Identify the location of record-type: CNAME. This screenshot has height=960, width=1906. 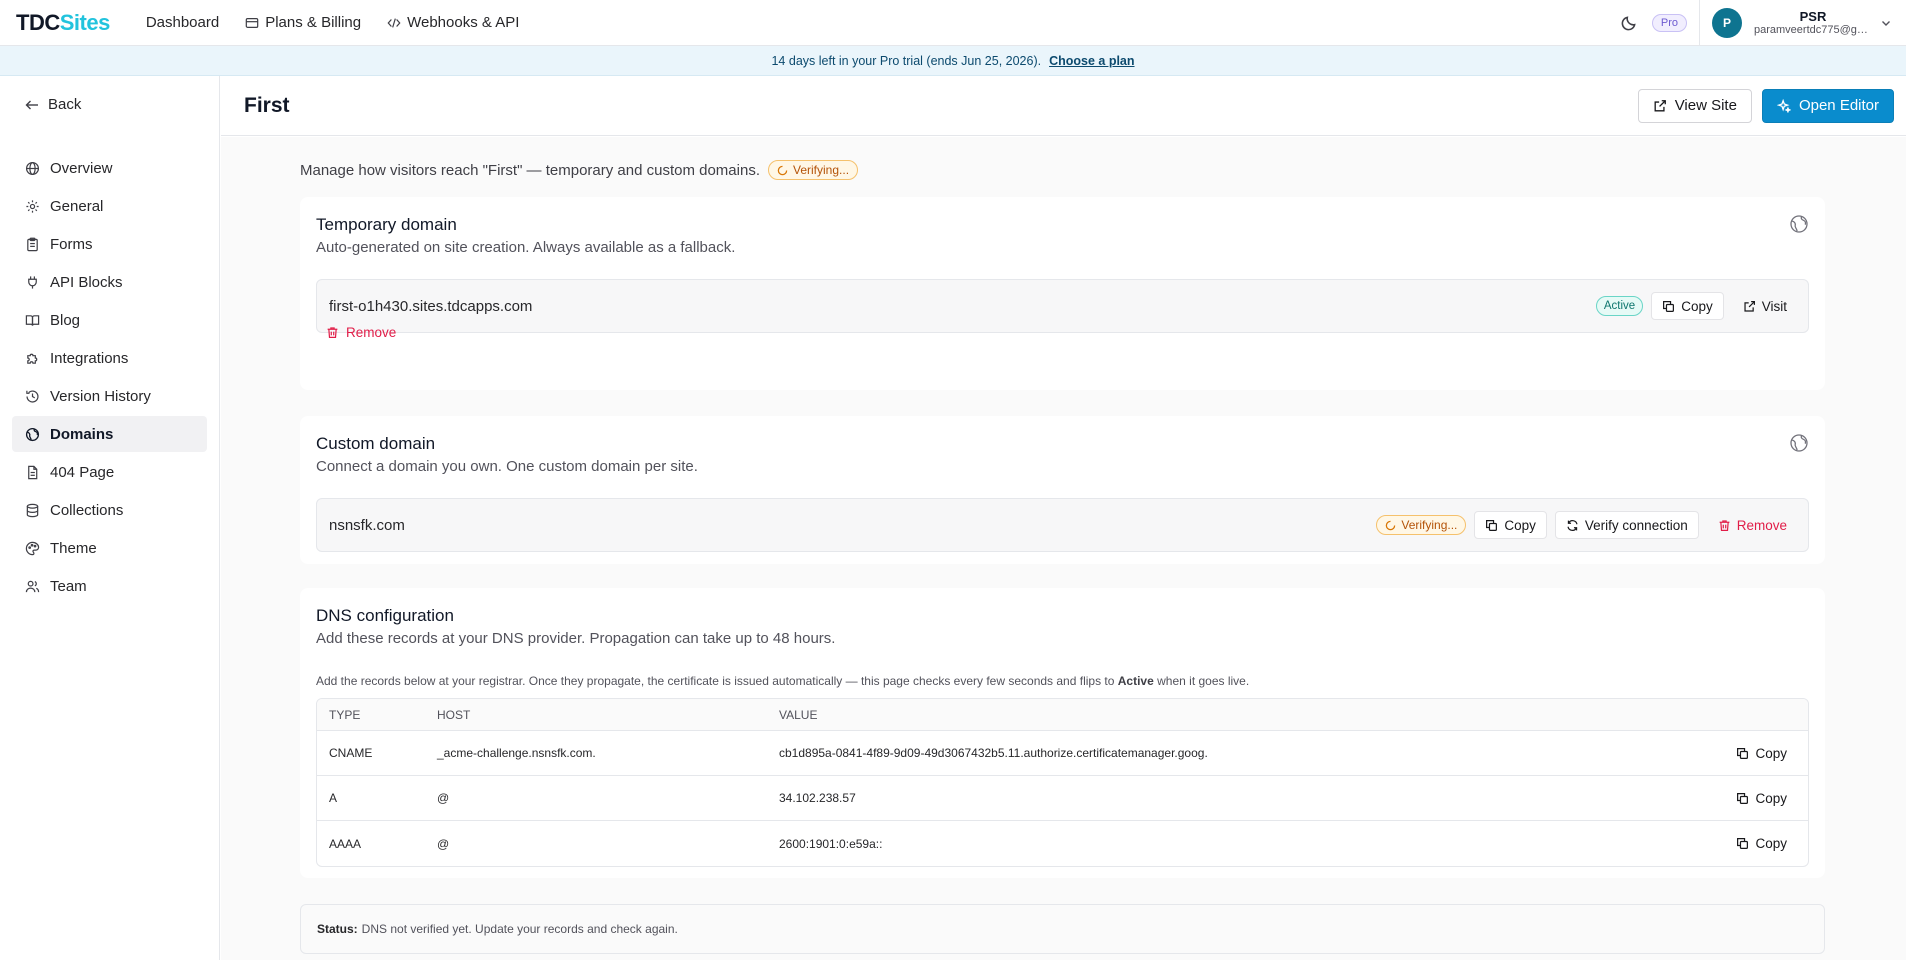
(351, 753).